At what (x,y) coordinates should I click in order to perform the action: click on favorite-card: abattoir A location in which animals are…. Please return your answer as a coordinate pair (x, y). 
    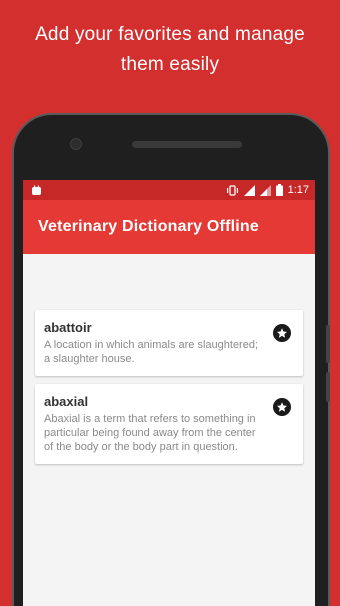
    Looking at the image, I should click on (169, 343).